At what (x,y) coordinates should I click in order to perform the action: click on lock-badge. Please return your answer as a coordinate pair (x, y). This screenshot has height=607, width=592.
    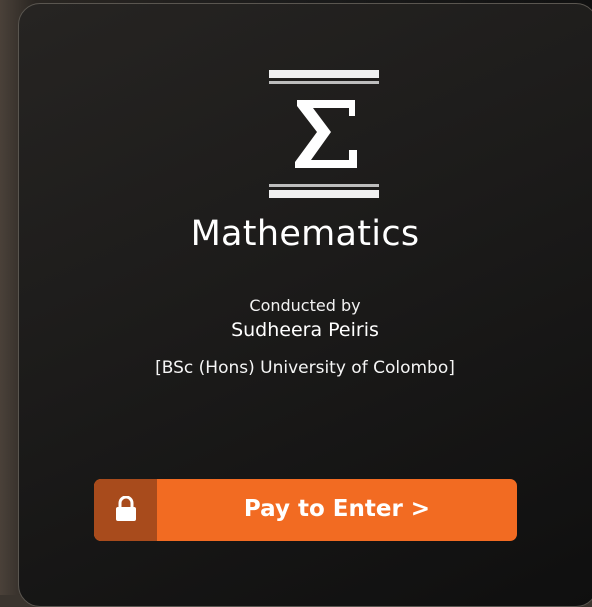
    Looking at the image, I should click on (125, 510).